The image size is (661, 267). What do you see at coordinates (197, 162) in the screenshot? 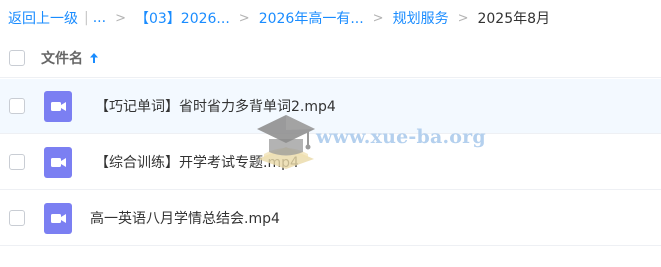
I see `file-name: 【综合训练】开学考试专题.mp4` at bounding box center [197, 162].